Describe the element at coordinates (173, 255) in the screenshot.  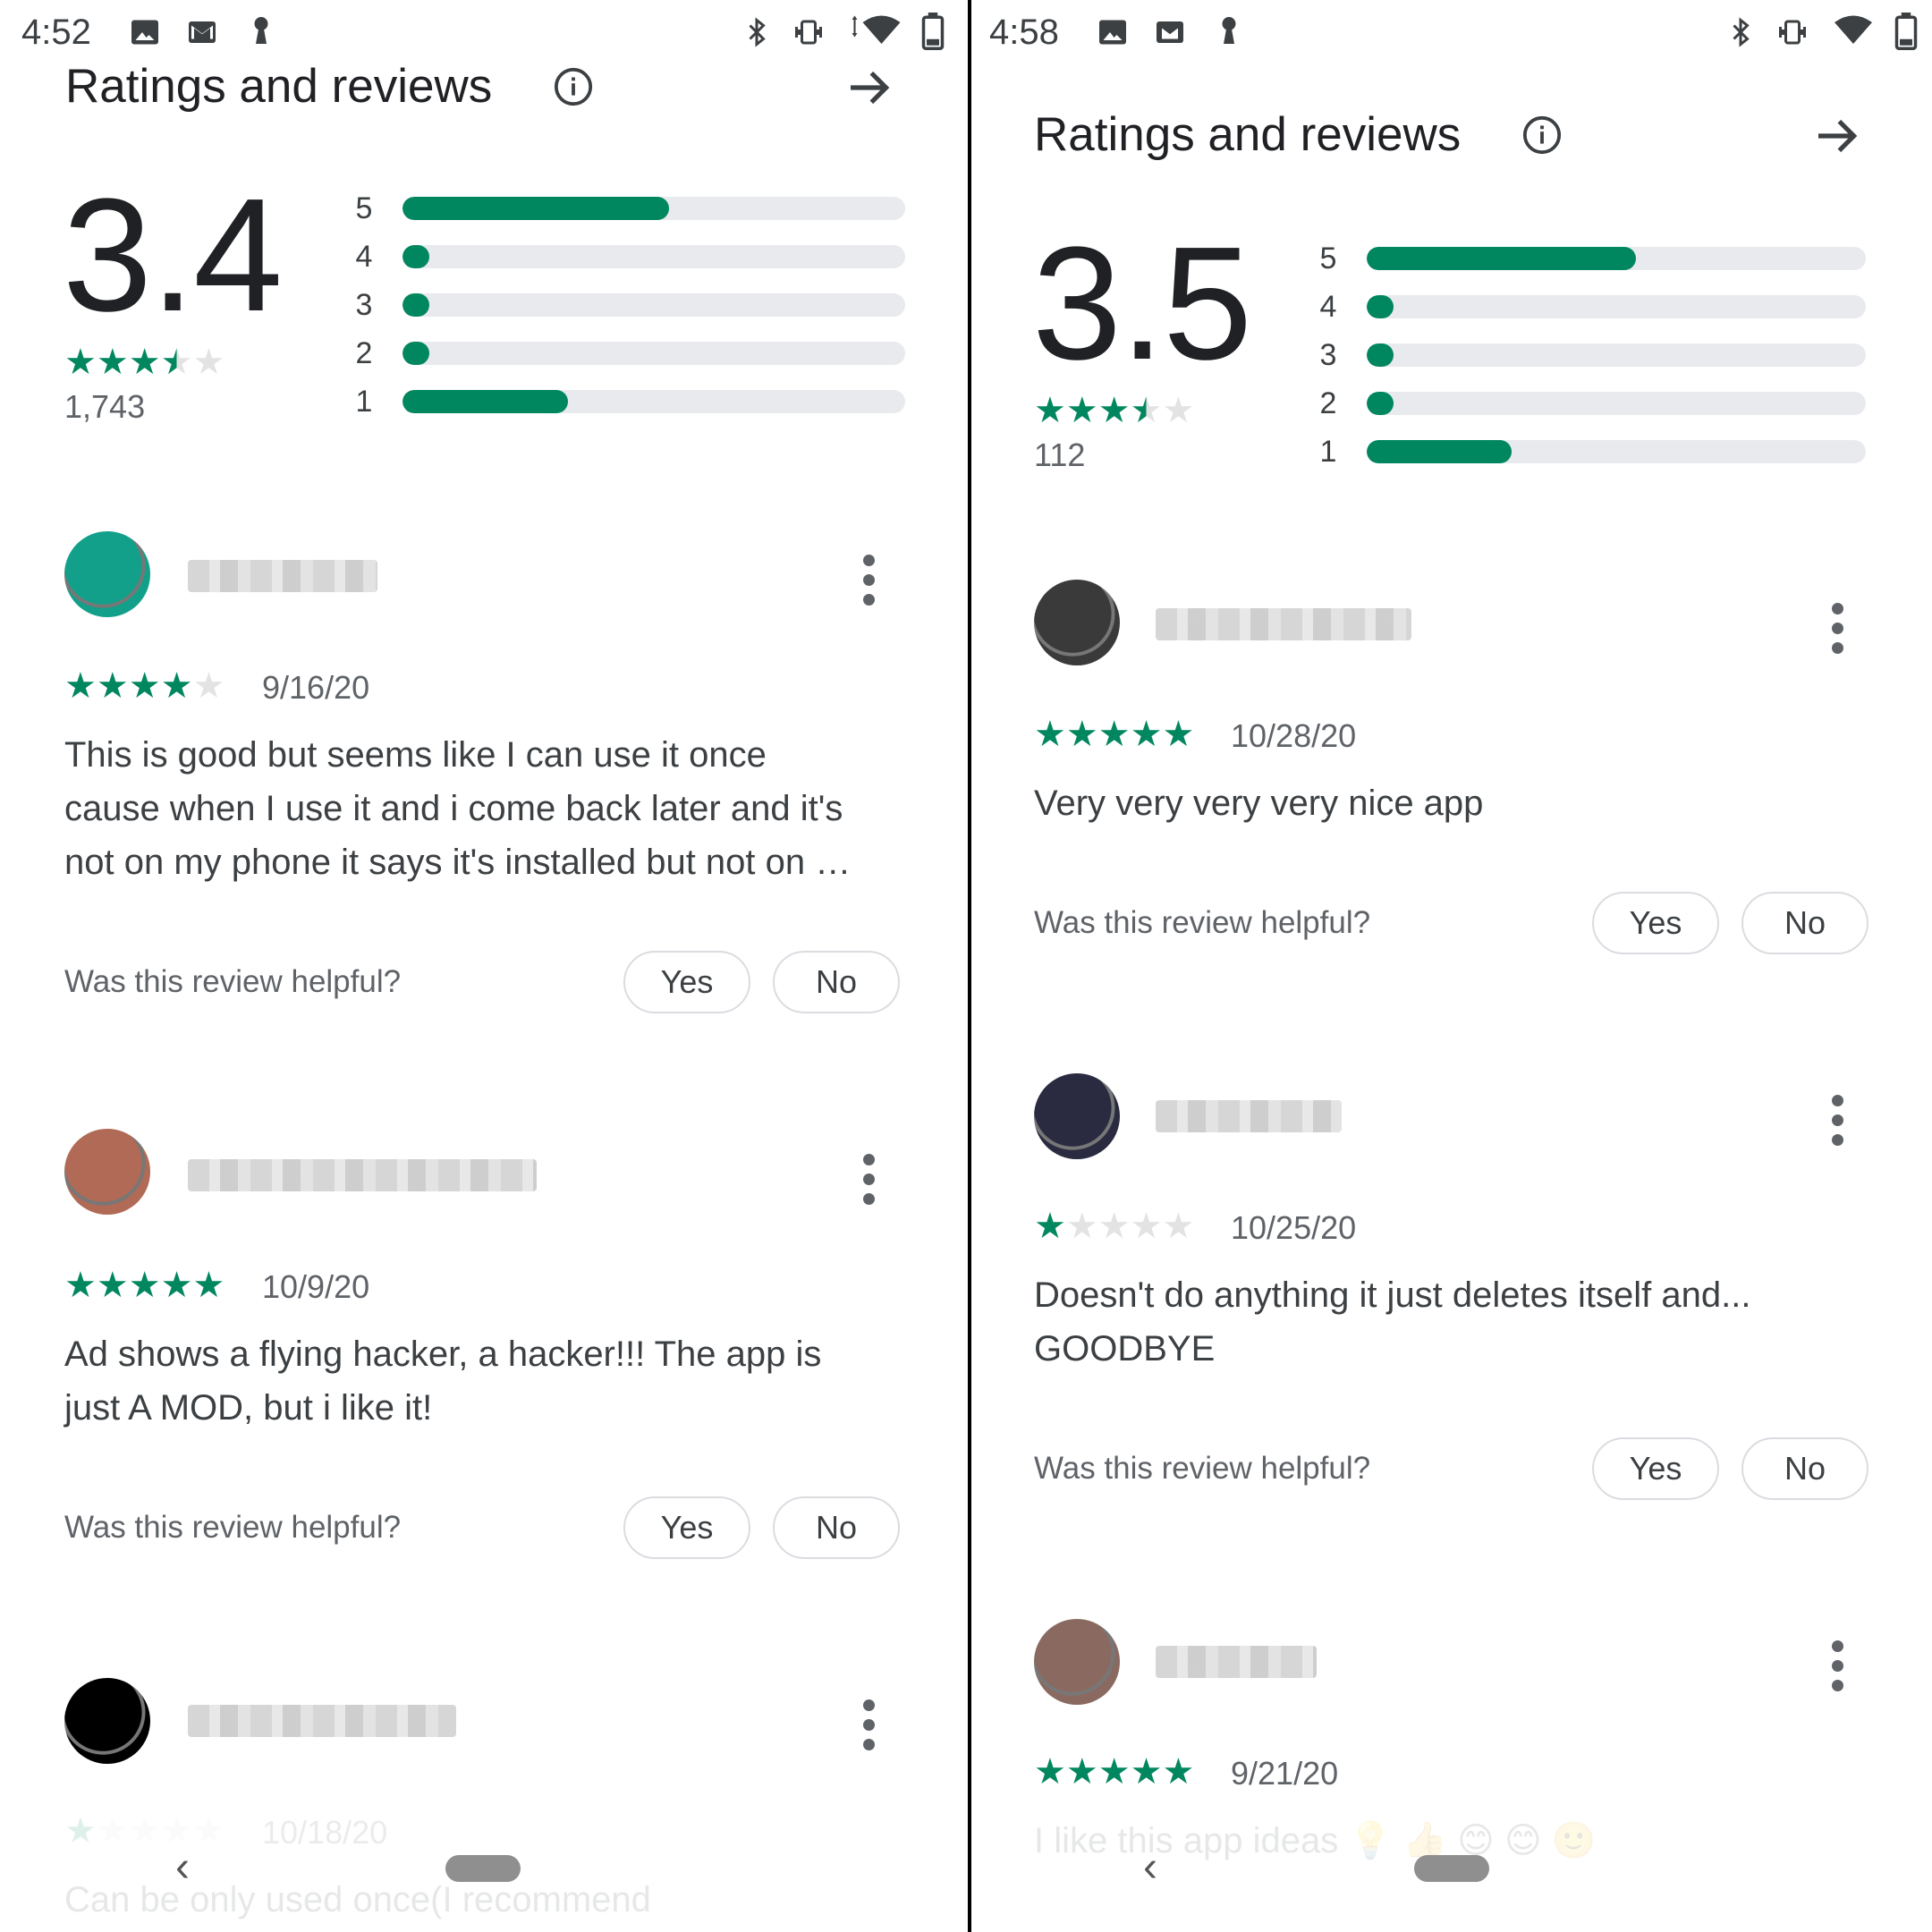
I see `average-rating: 3.4` at that location.